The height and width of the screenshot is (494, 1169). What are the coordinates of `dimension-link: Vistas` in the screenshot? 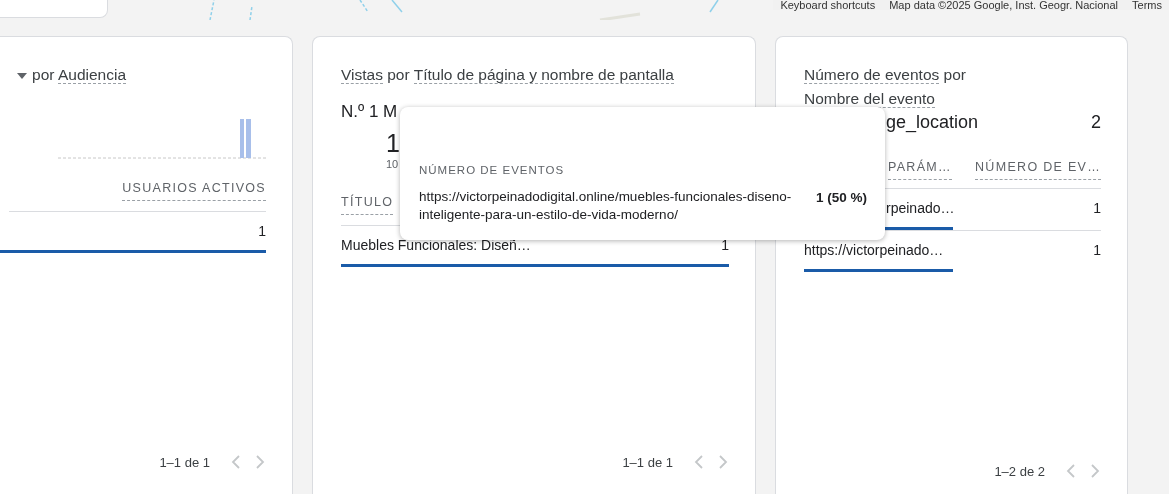 It's located at (362, 75).